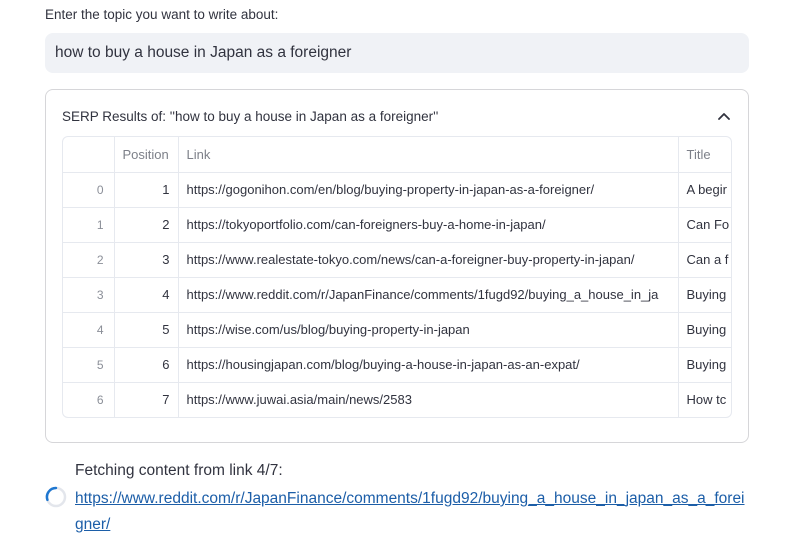  I want to click on position-cell: 2, so click(146, 225).